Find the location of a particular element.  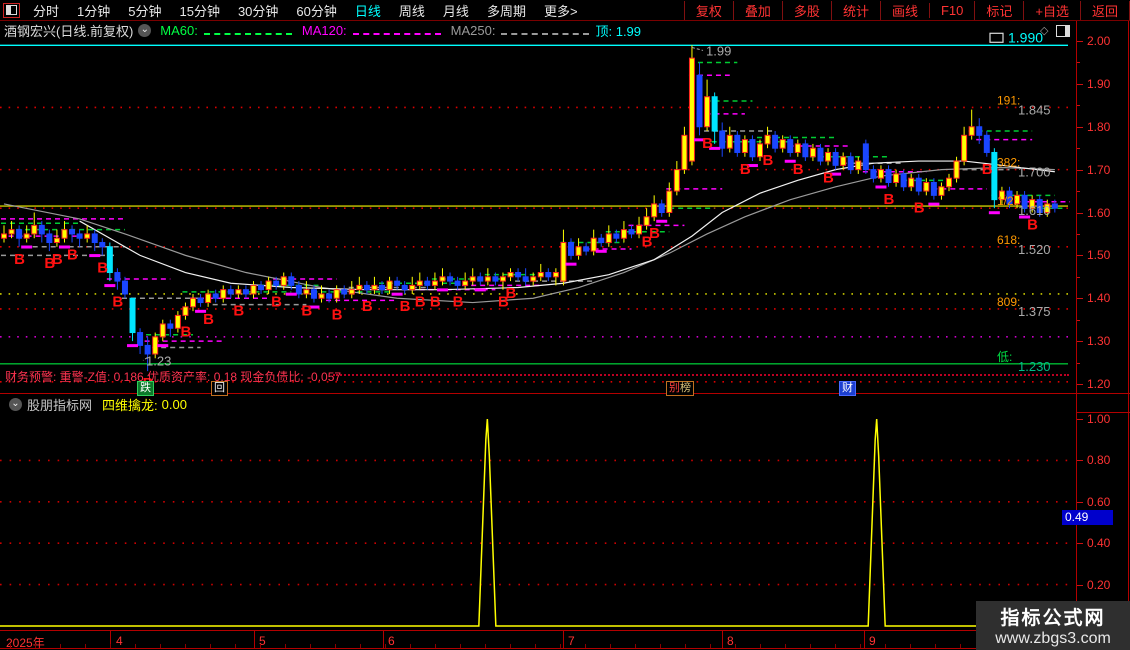

period-tab-8: 月线 is located at coordinates (456, 10).